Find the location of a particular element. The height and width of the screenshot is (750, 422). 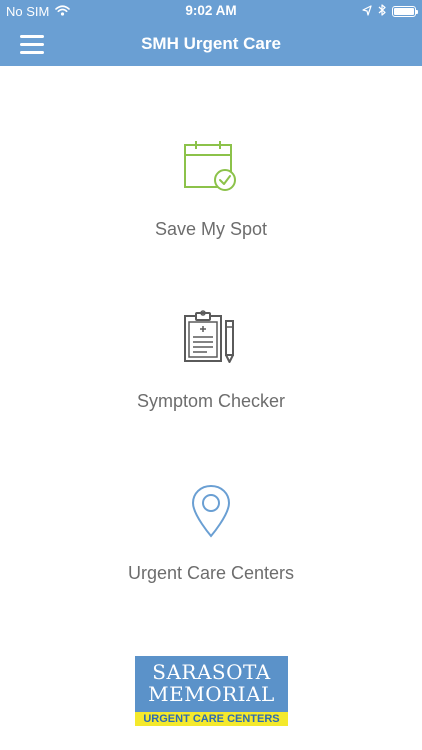

symptom-checker-button: Symptom Checker is located at coordinates (211, 361).